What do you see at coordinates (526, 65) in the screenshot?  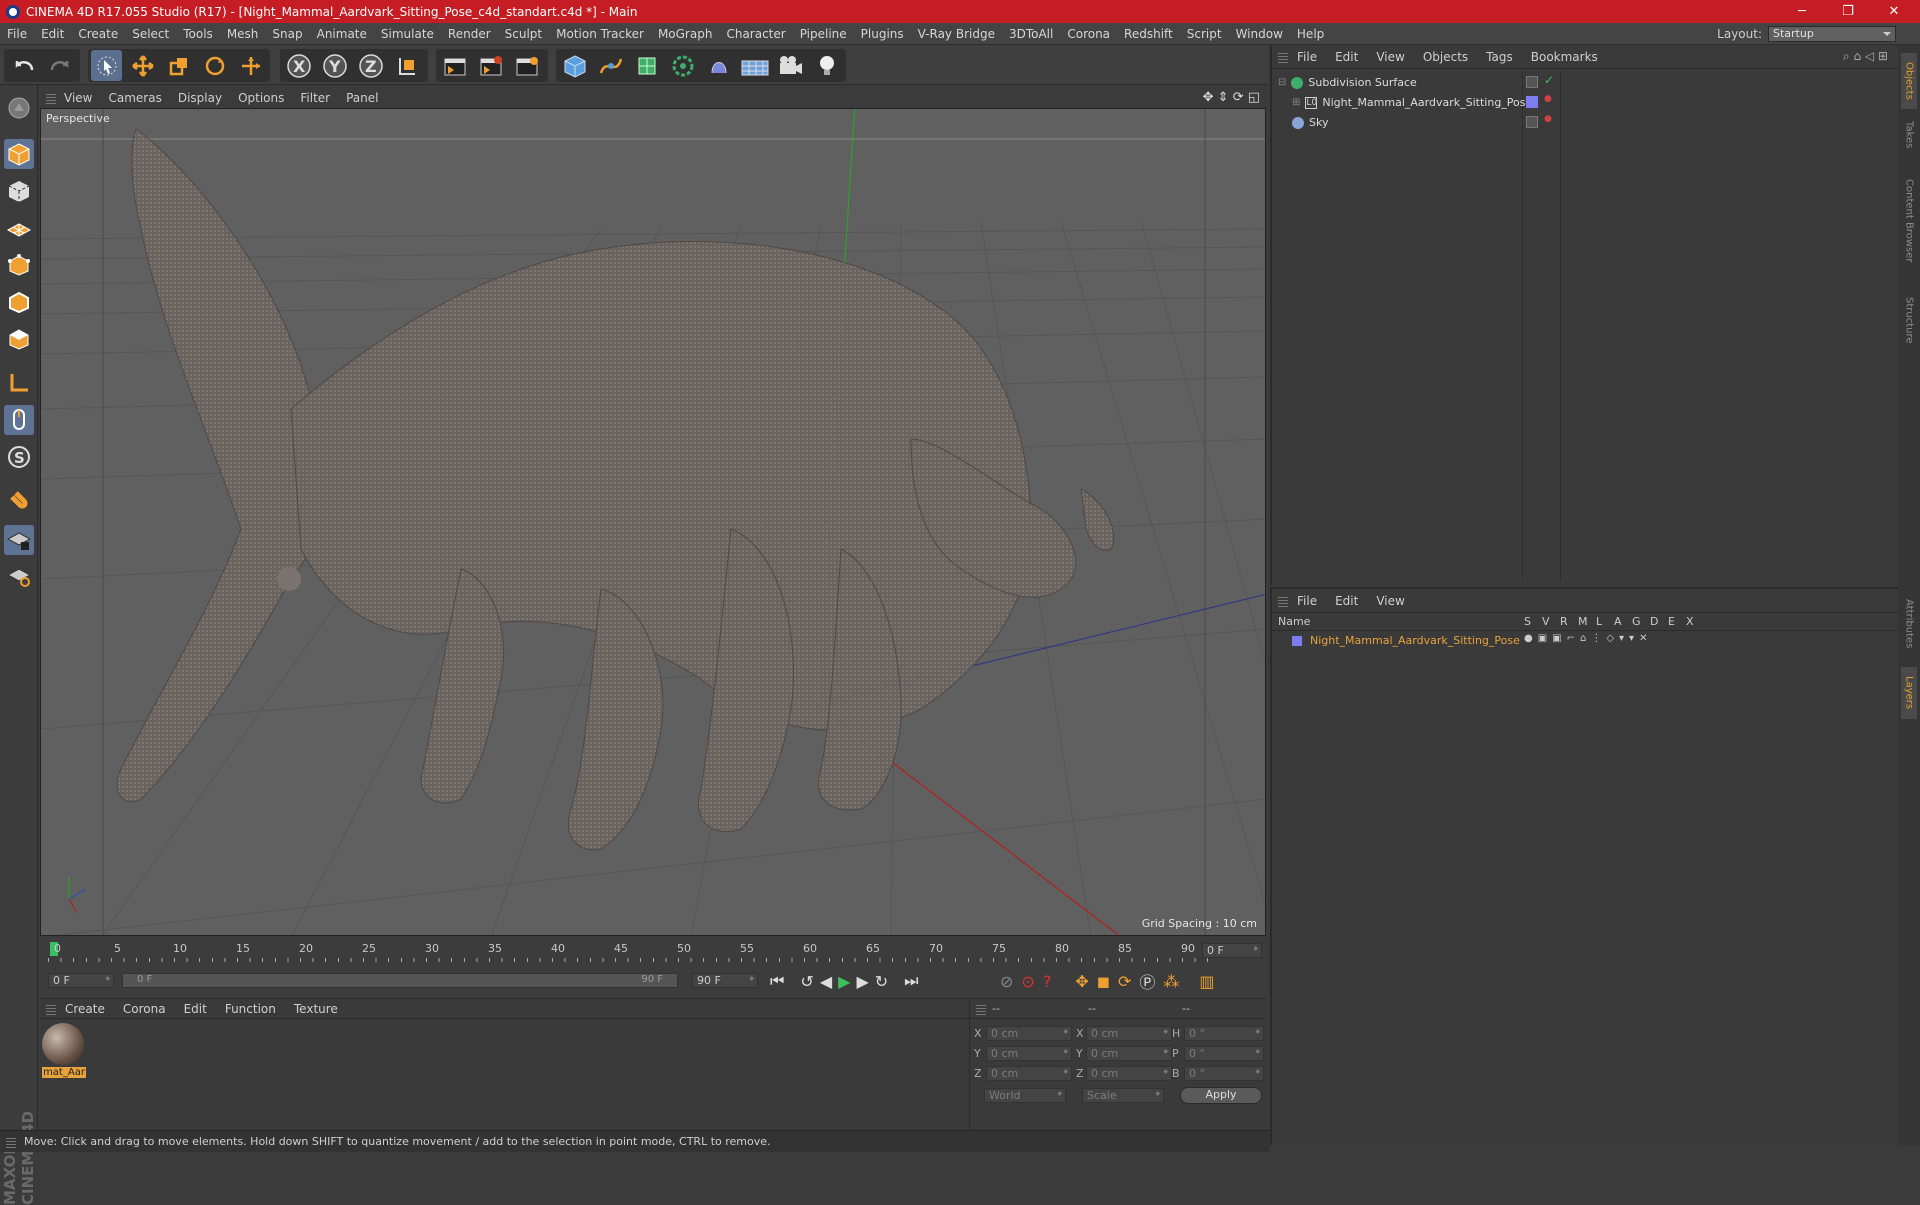 I see `render-settings-icon` at bounding box center [526, 65].